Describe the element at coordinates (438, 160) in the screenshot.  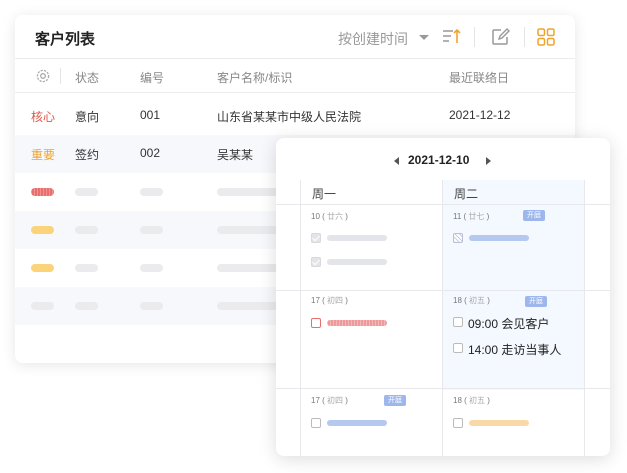
I see `current-date: 2021-12-10` at that location.